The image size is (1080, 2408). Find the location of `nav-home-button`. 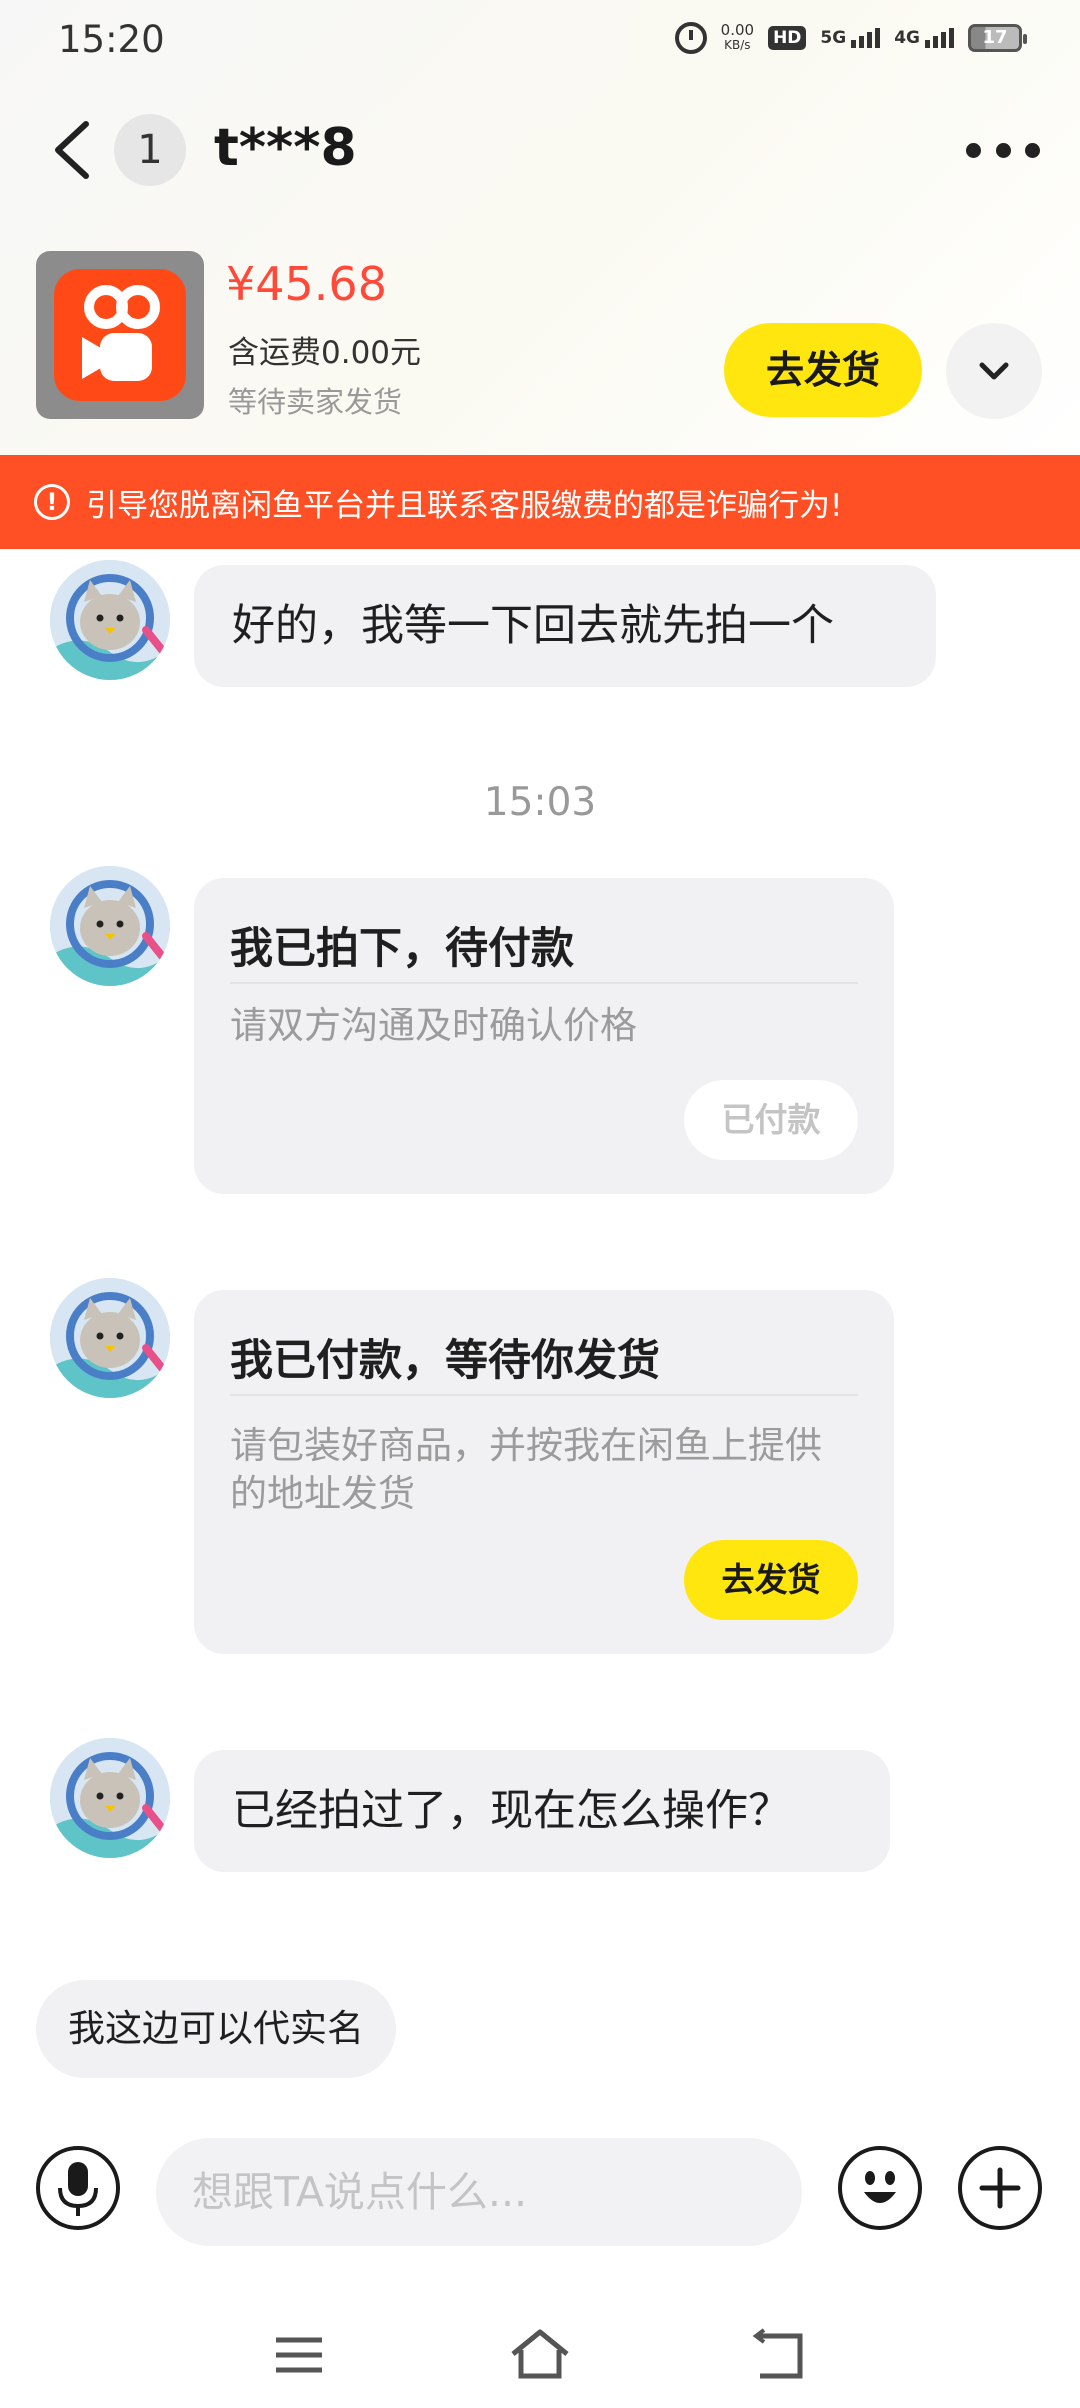

nav-home-button is located at coordinates (540, 2355).